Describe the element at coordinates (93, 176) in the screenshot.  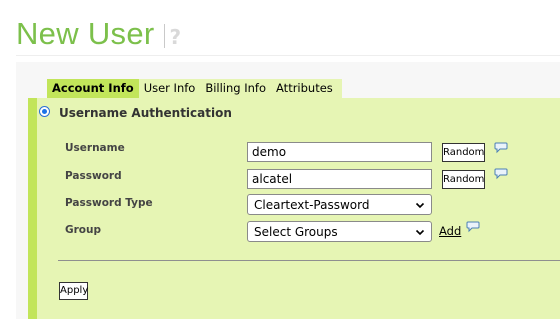
I see `password-label: Password` at that location.